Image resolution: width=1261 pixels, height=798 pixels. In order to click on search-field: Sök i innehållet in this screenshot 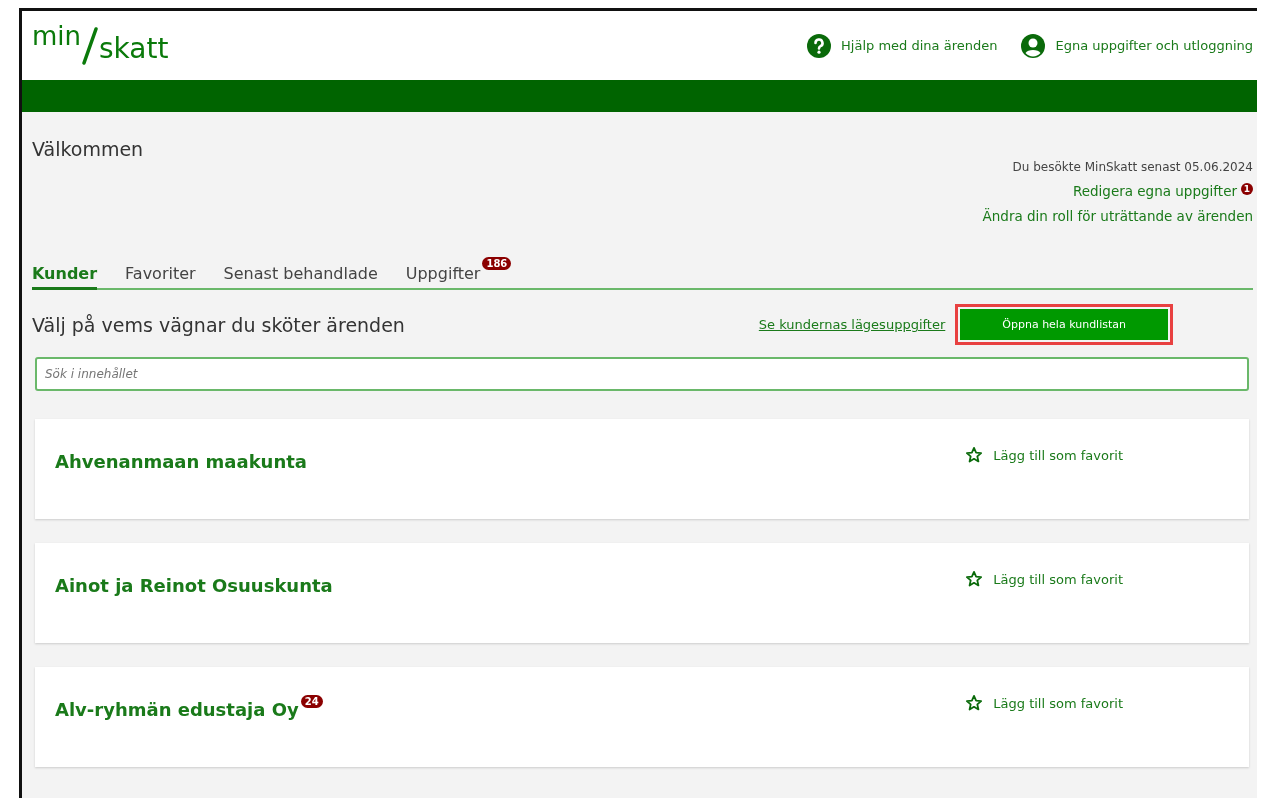, I will do `click(642, 374)`.